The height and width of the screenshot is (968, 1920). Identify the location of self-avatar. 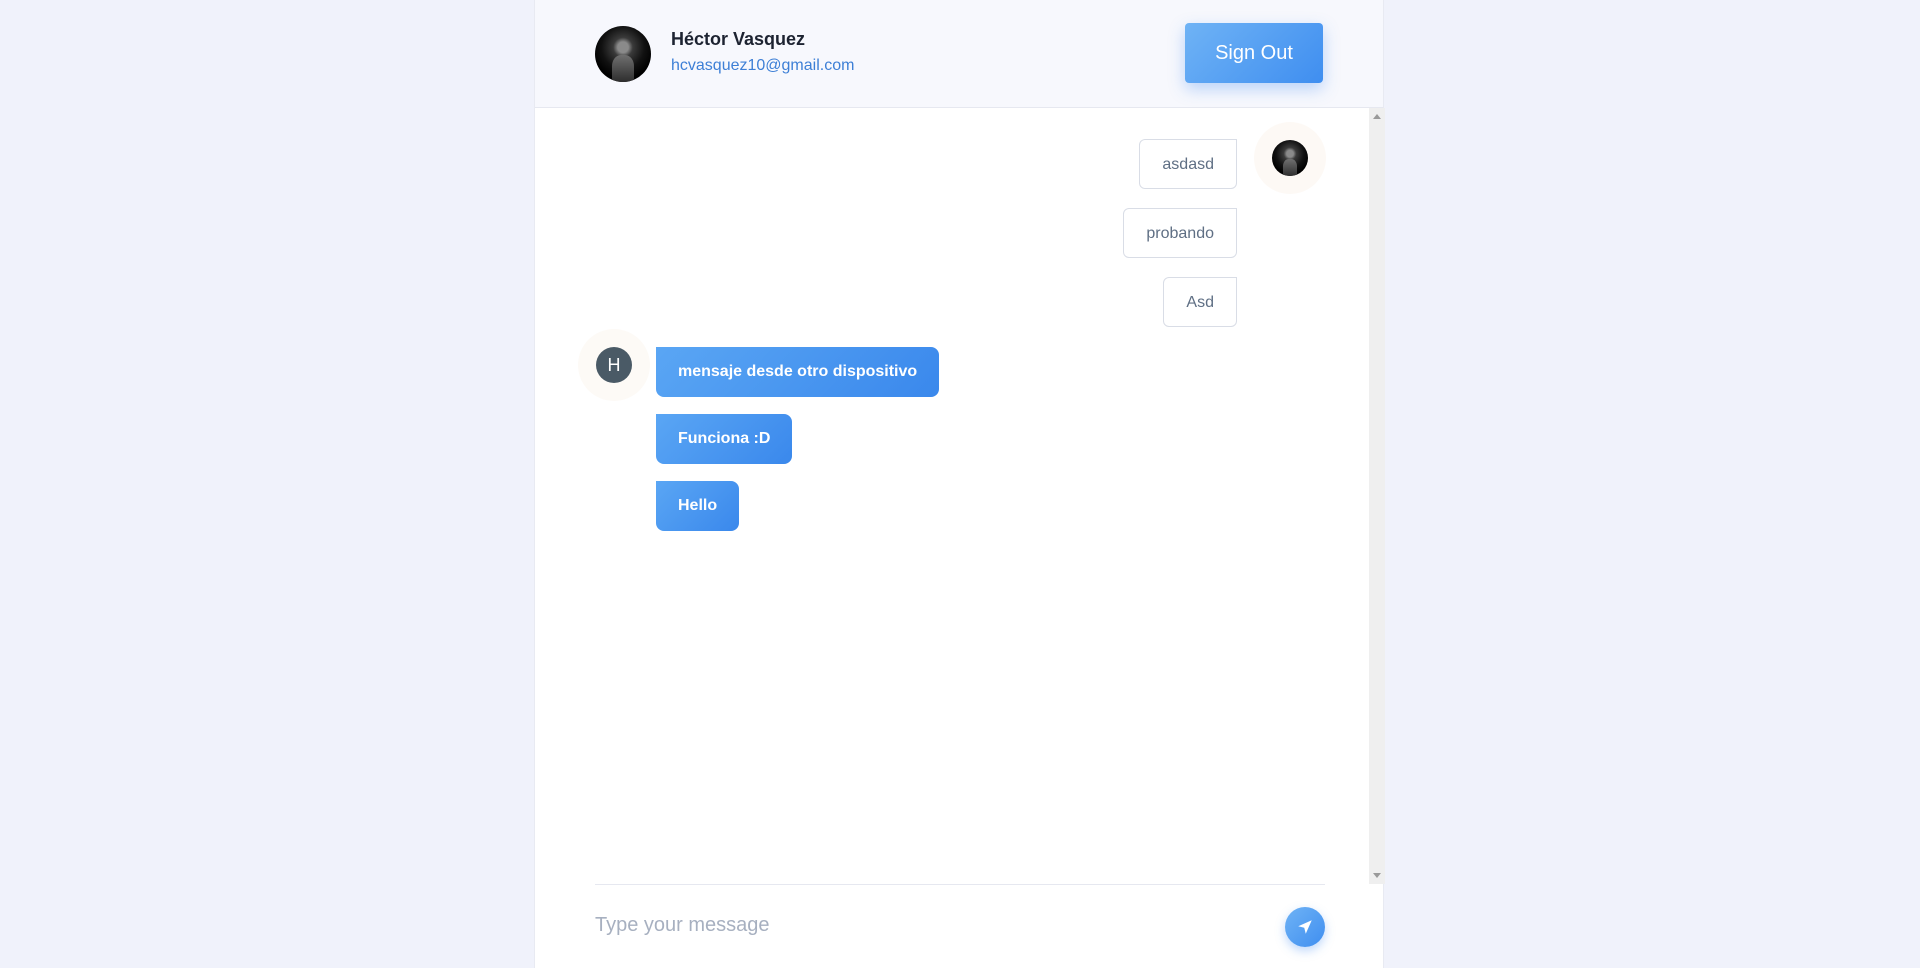
(1290, 158).